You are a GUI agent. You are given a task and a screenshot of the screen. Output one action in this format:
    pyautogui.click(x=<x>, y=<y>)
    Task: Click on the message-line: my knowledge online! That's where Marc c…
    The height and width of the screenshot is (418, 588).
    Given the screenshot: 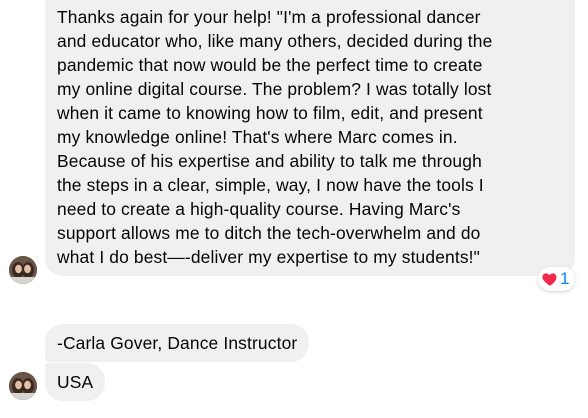 What is the action you would take?
    pyautogui.click(x=257, y=137)
    